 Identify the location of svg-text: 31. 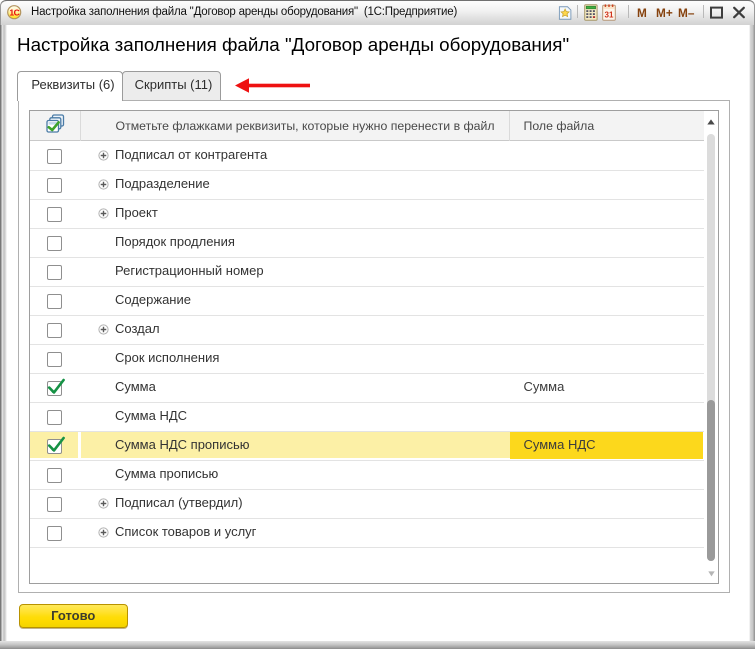
(609, 14).